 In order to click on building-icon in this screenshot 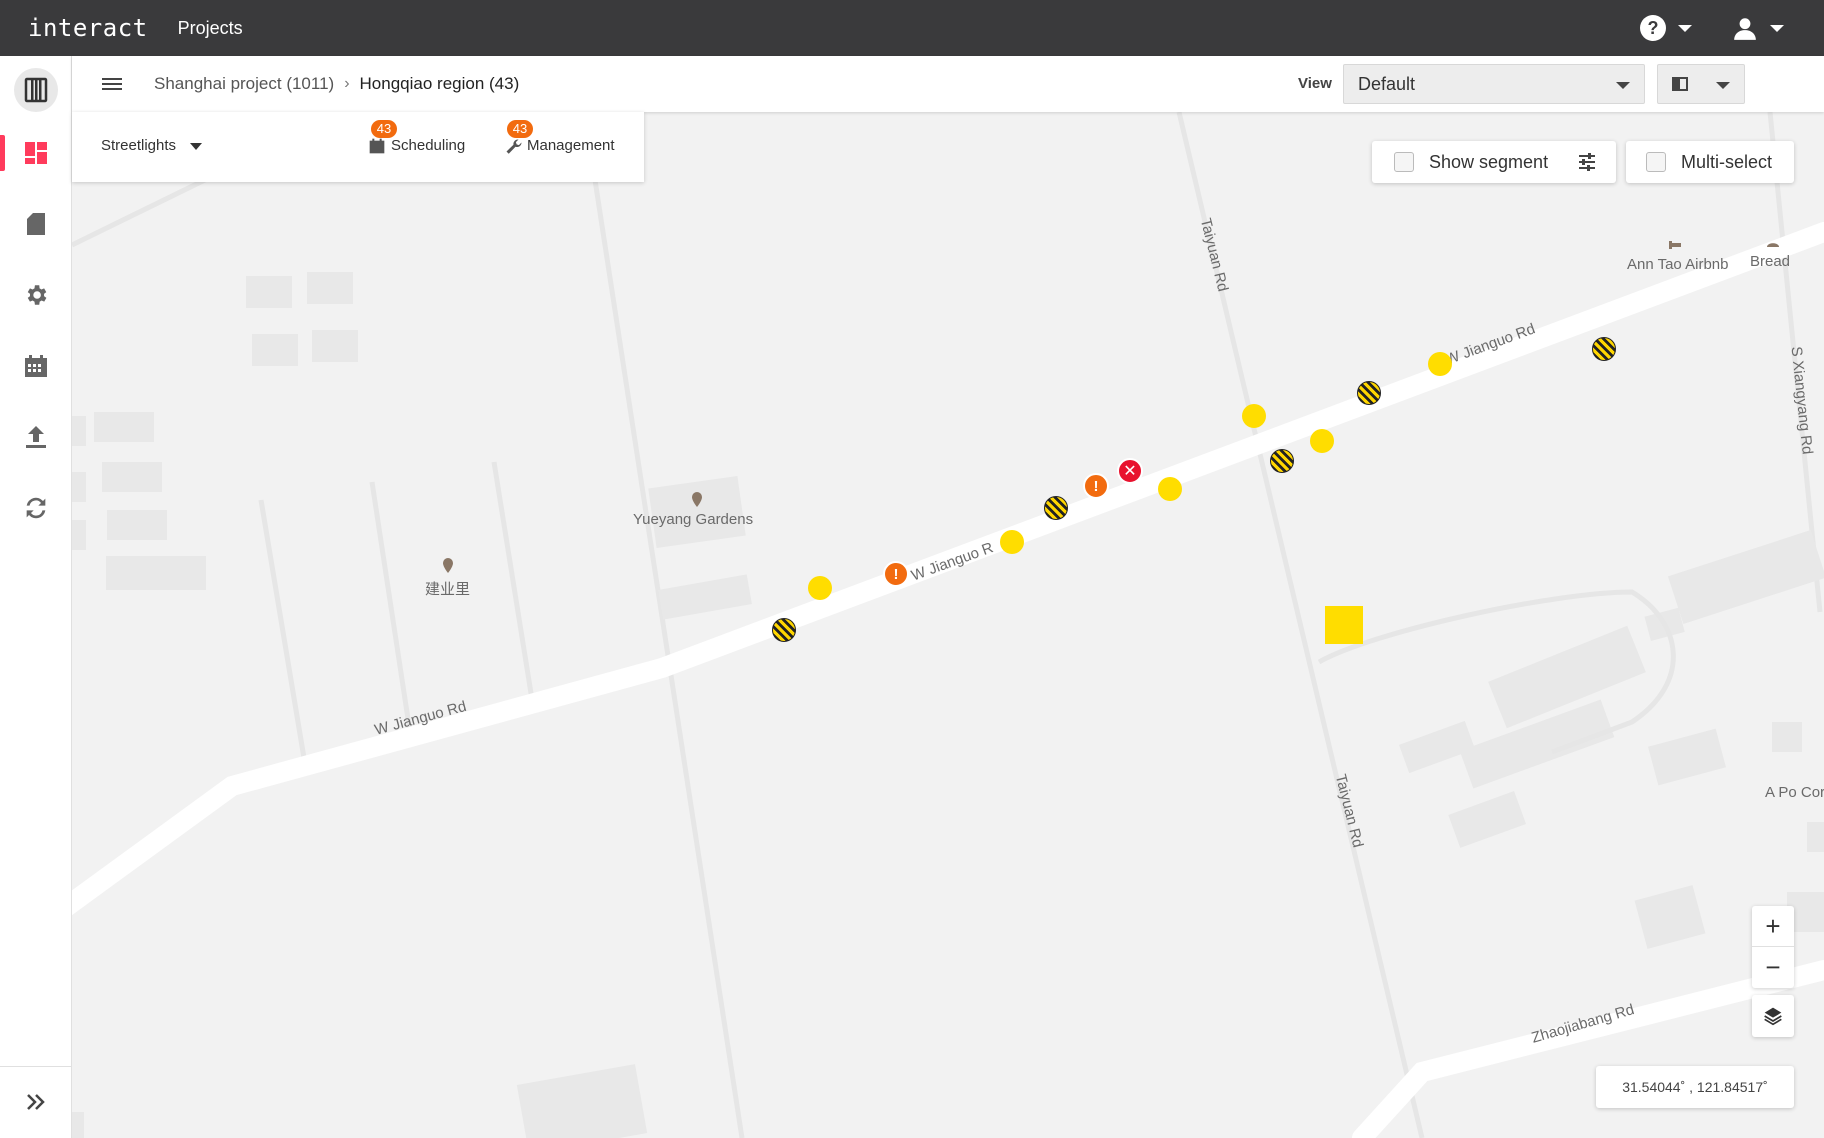, I will do `click(36, 90)`.